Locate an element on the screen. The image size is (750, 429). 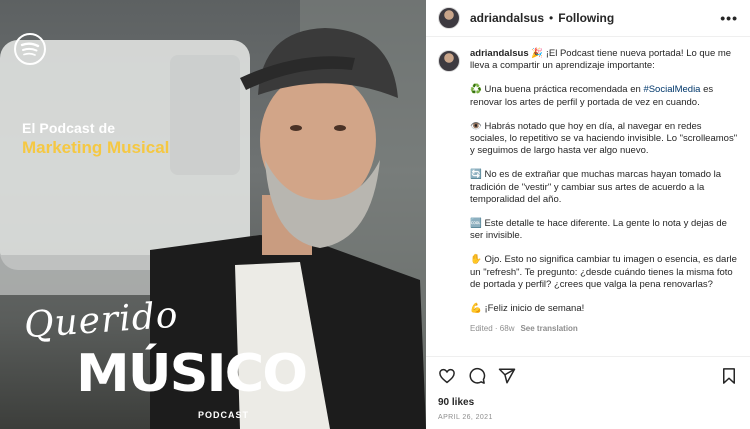
header-username: adriandalsus is located at coordinates (507, 18).